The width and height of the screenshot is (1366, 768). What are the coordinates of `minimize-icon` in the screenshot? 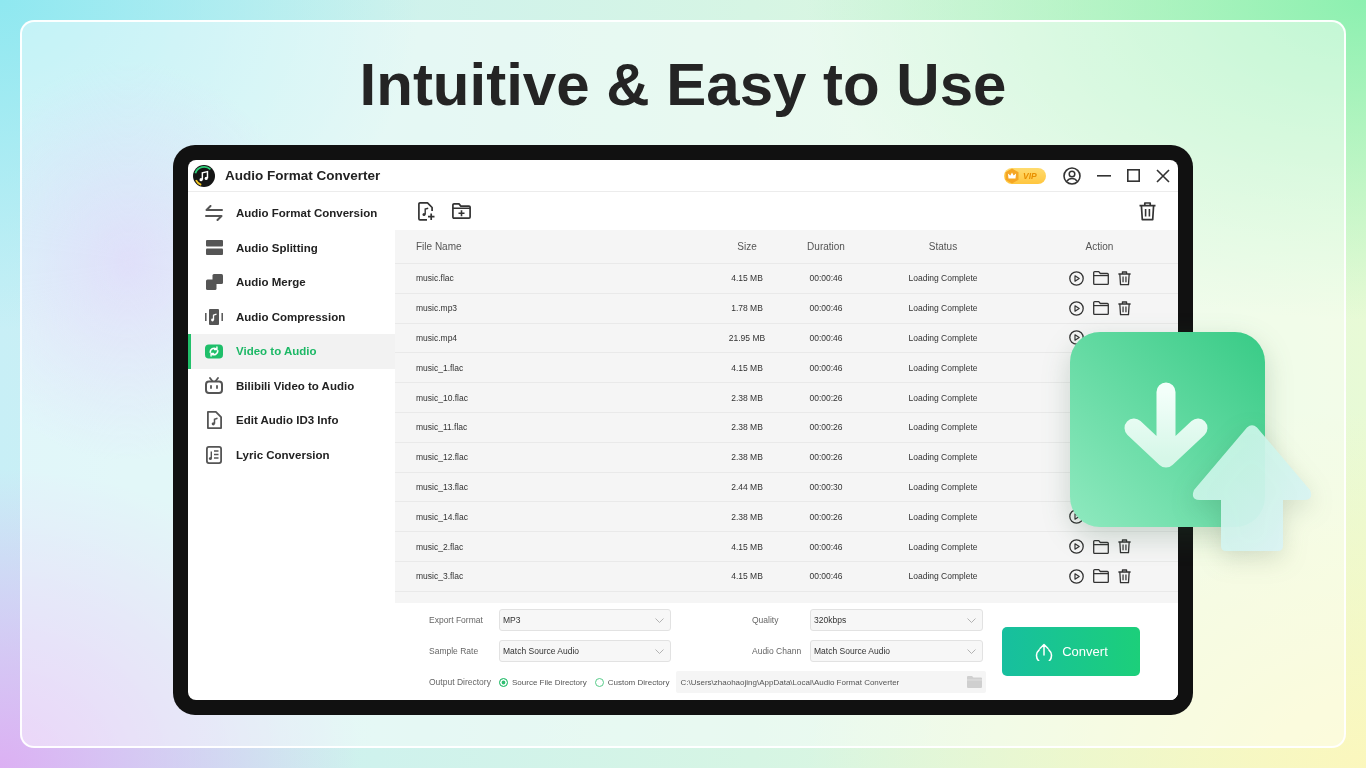 It's located at (1104, 175).